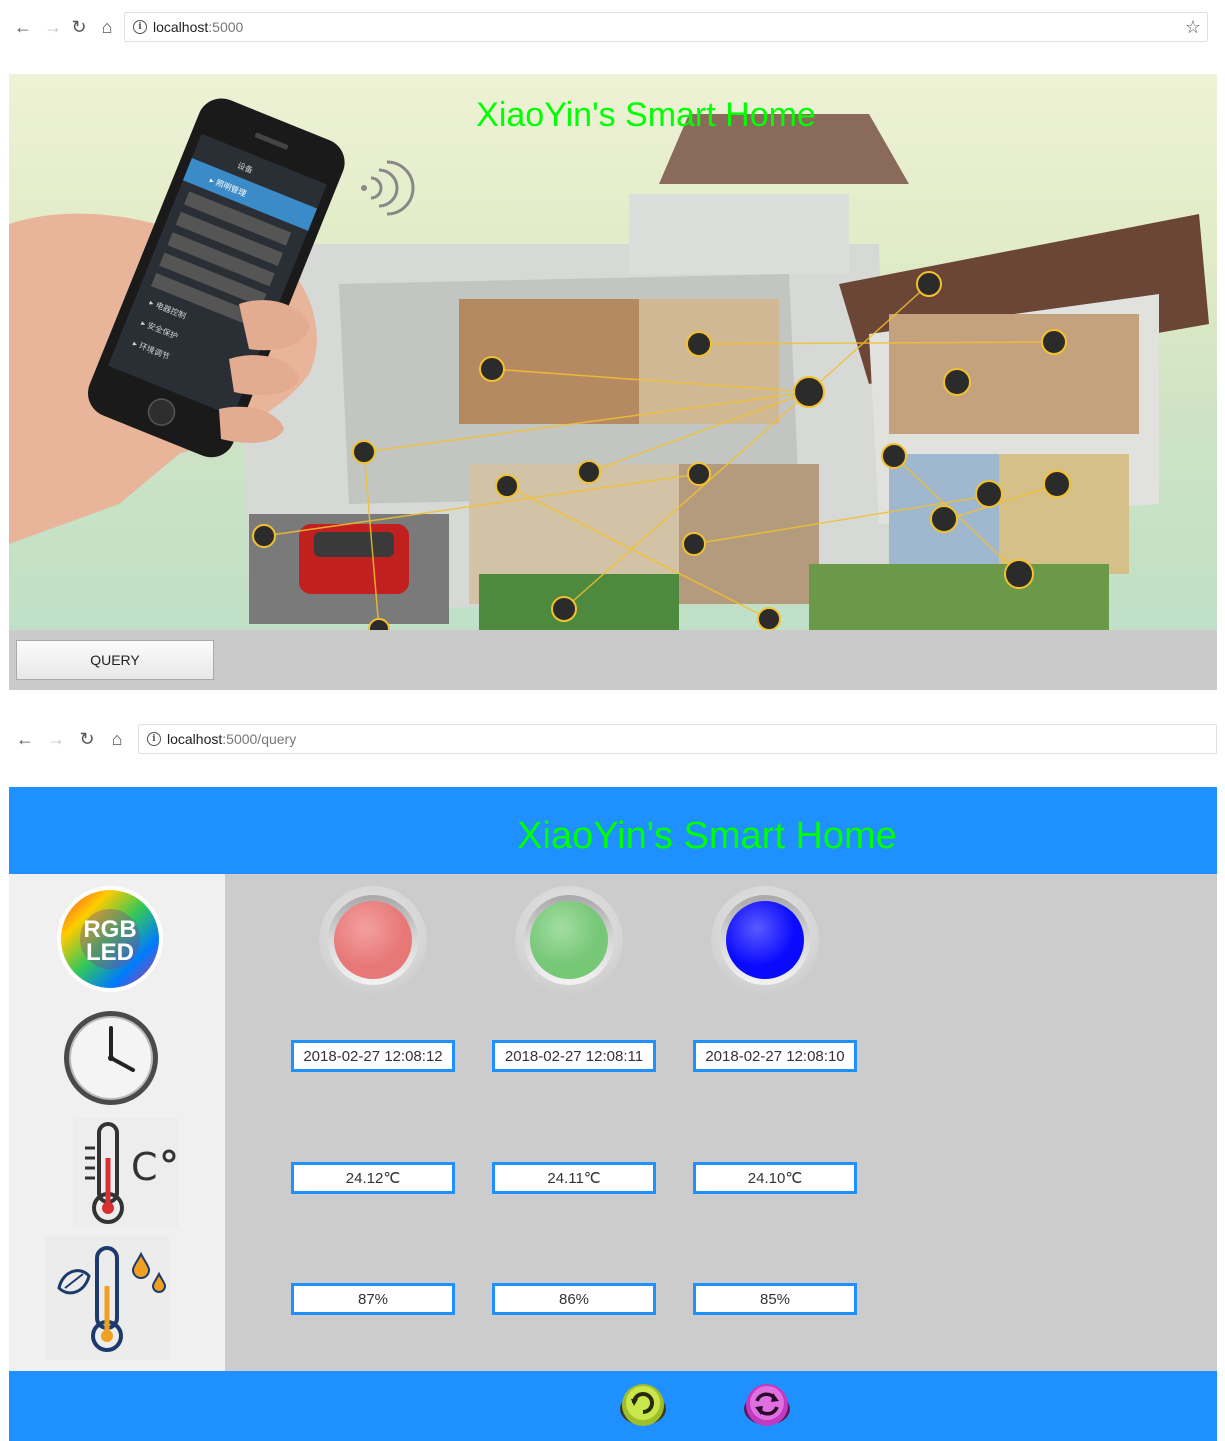  What do you see at coordinates (574, 1178) in the screenshot?
I see `temperature-field: 24.11℃` at bounding box center [574, 1178].